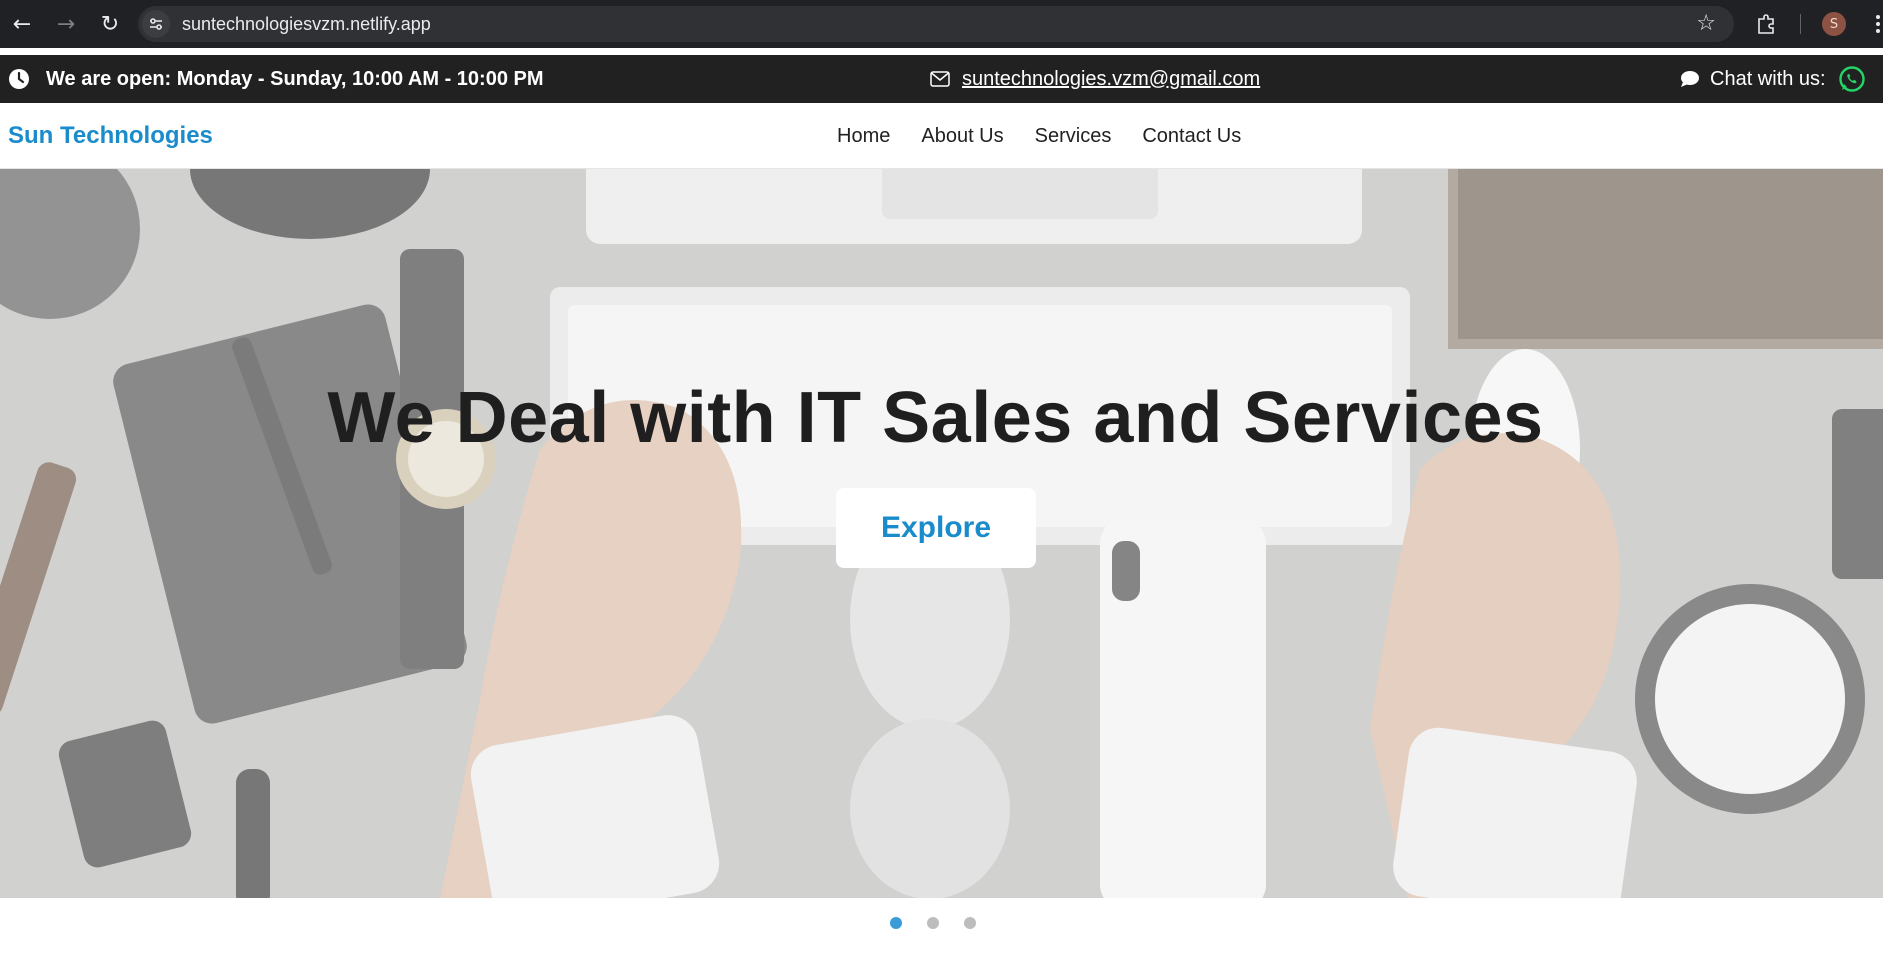  Describe the element at coordinates (19, 79) in the screenshot. I see `clock-icon` at that location.